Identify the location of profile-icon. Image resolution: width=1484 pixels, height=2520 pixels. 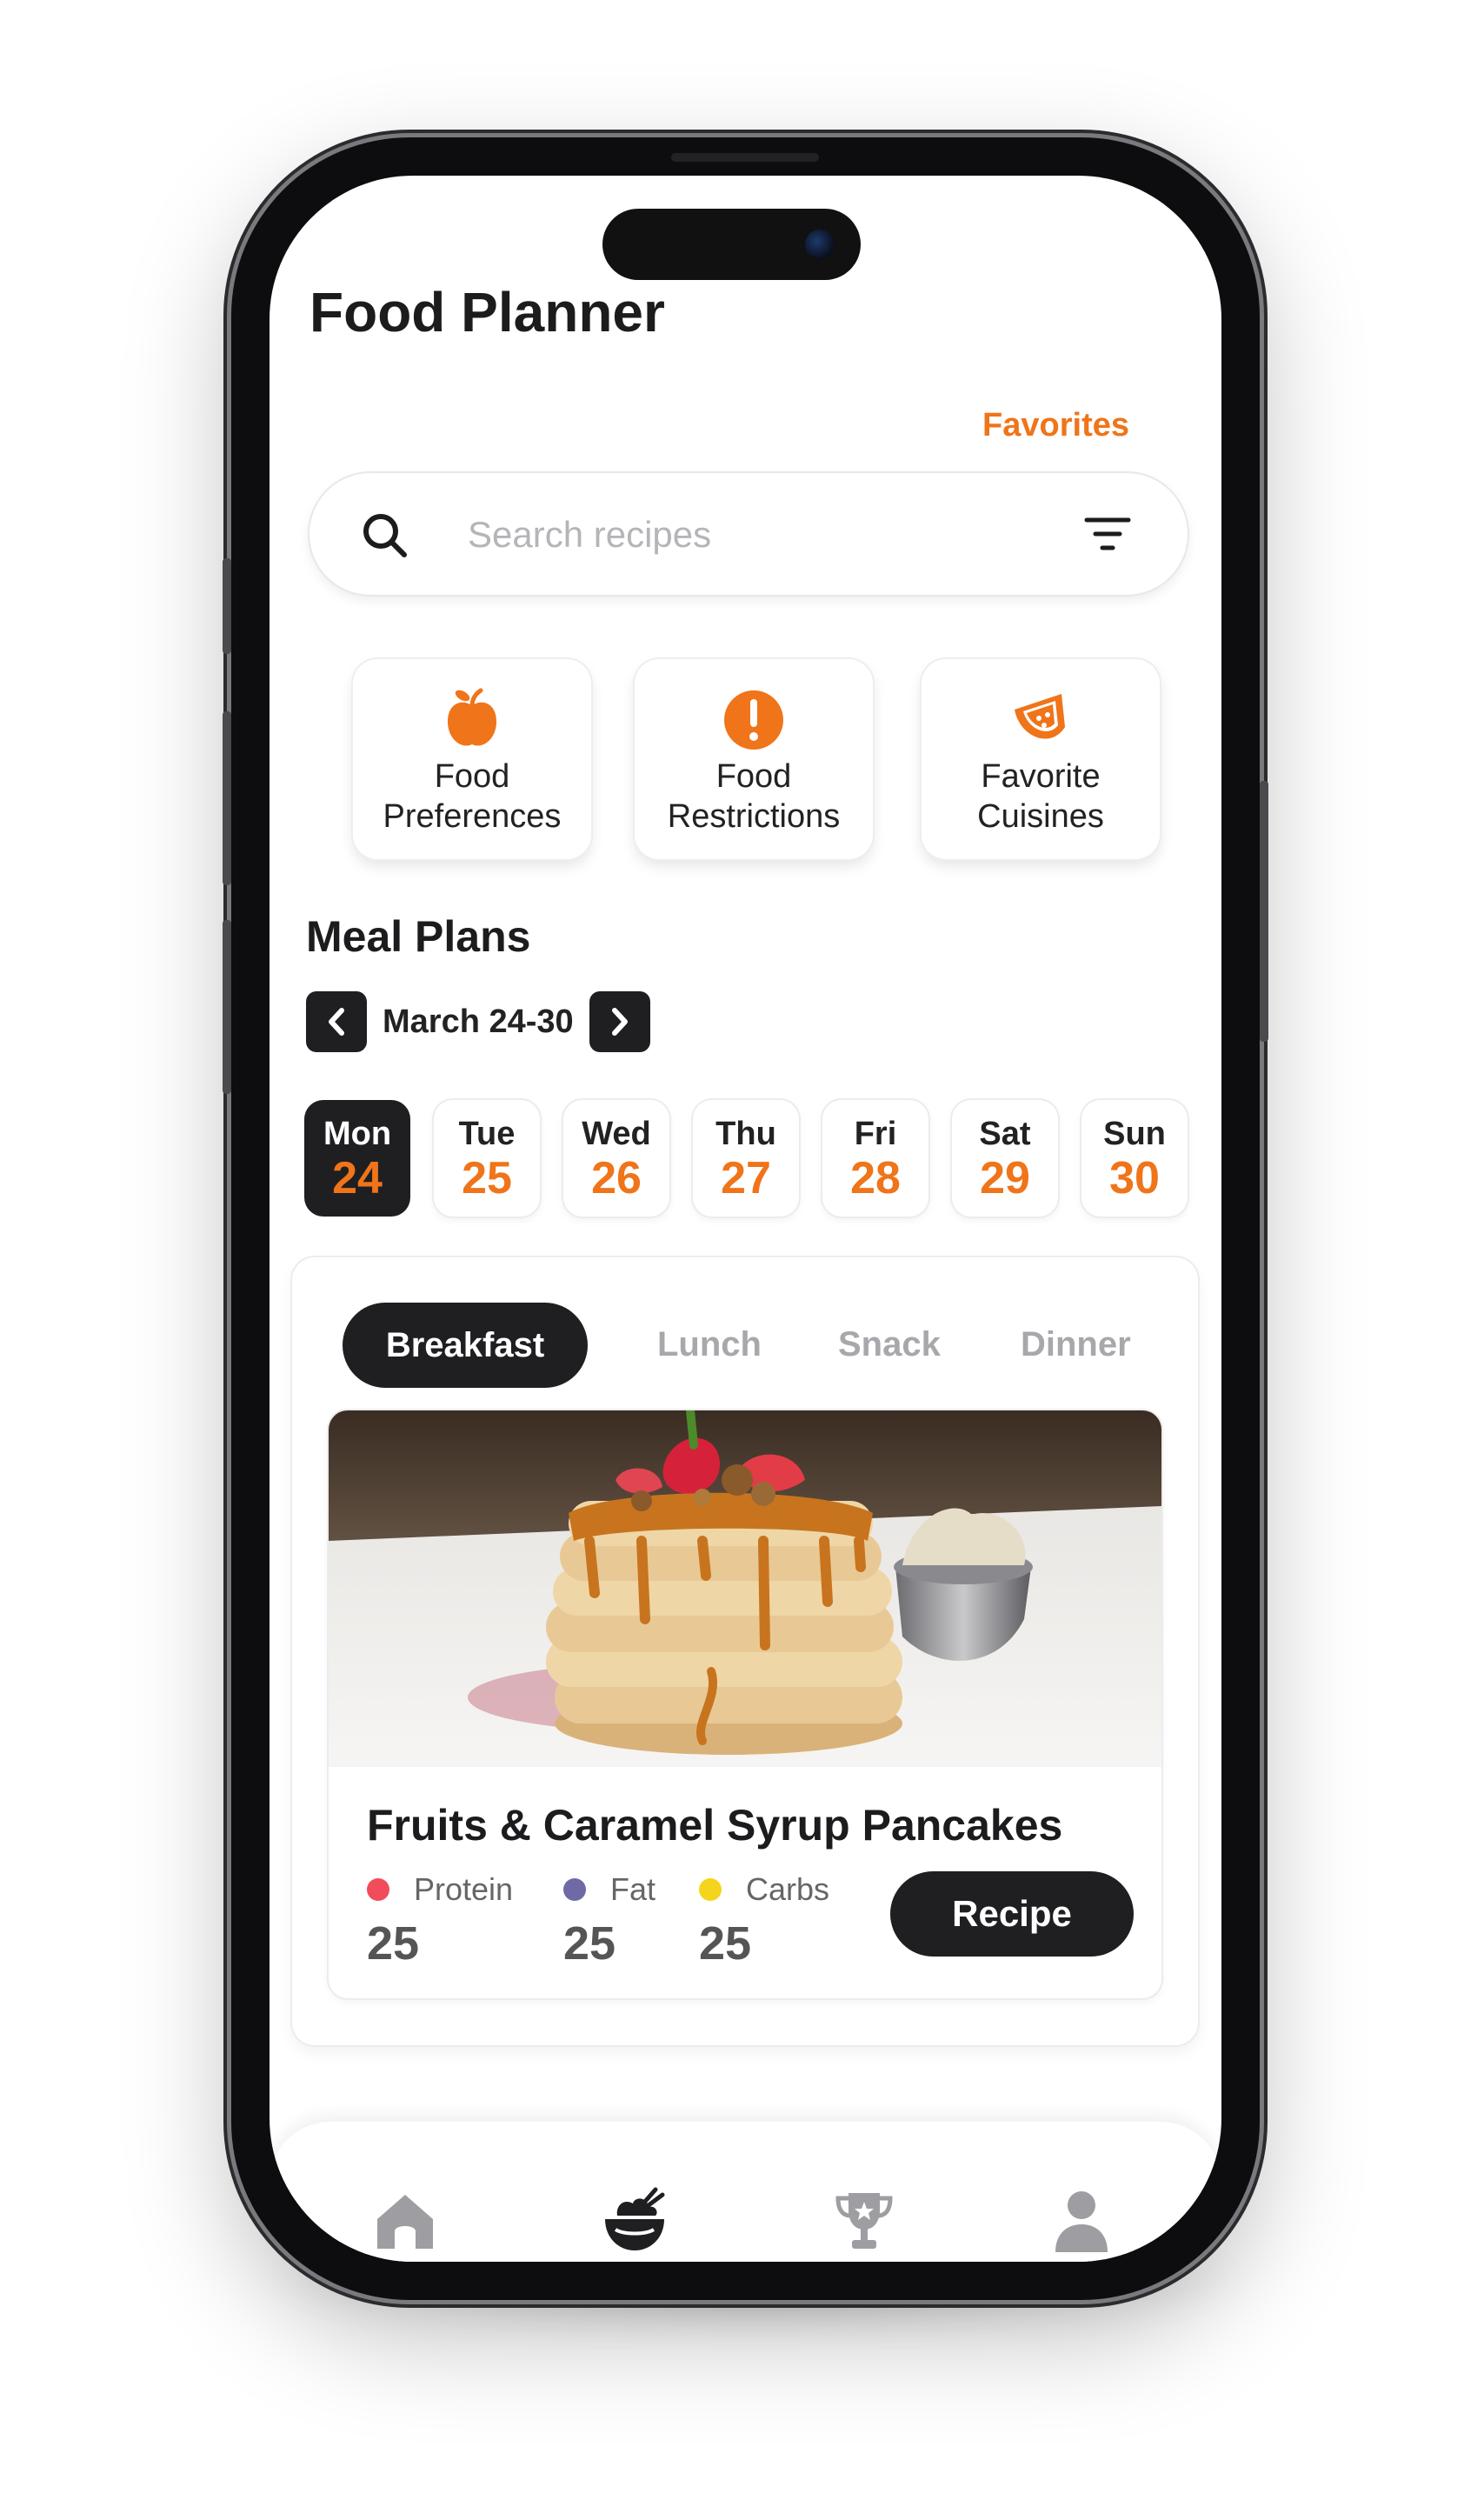
(1081, 2220).